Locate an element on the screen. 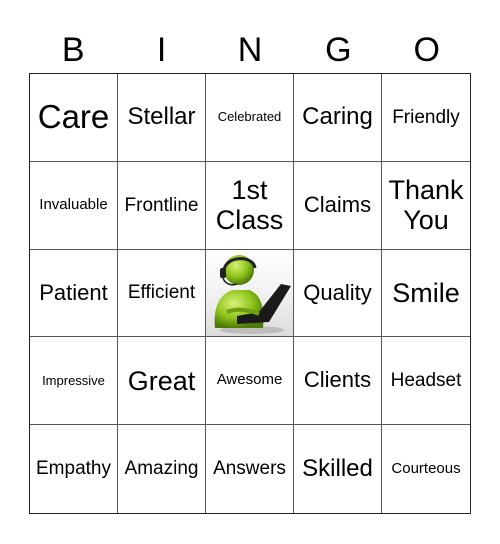 Image resolution: width=500 pixels, height=544 pixels. bingo-cell: Answers is located at coordinates (250, 469).